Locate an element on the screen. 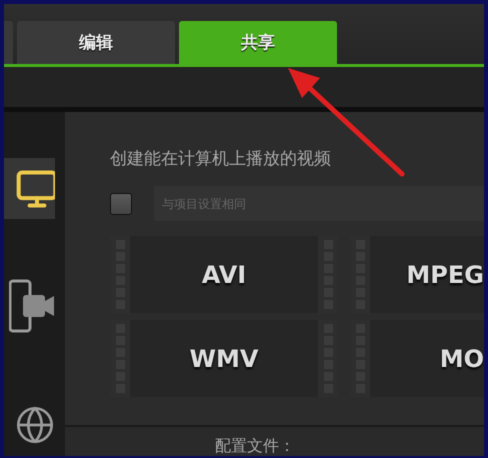  checkbox is located at coordinates (121, 203).